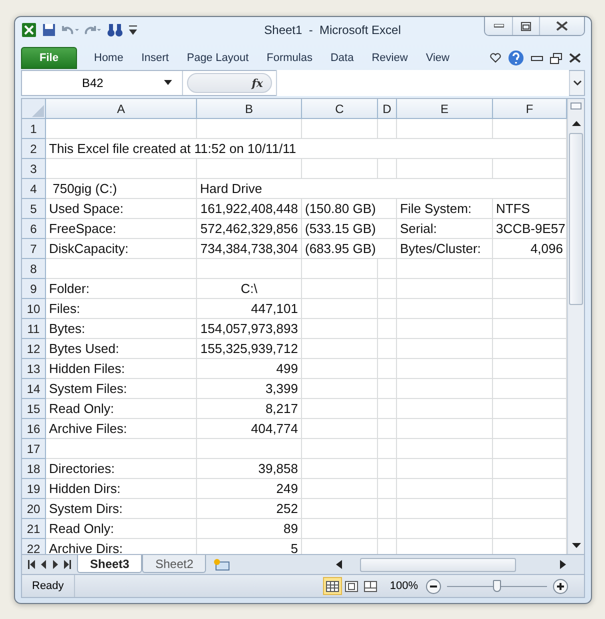 Image resolution: width=605 pixels, height=619 pixels. I want to click on table-cell: 252, so click(249, 509).